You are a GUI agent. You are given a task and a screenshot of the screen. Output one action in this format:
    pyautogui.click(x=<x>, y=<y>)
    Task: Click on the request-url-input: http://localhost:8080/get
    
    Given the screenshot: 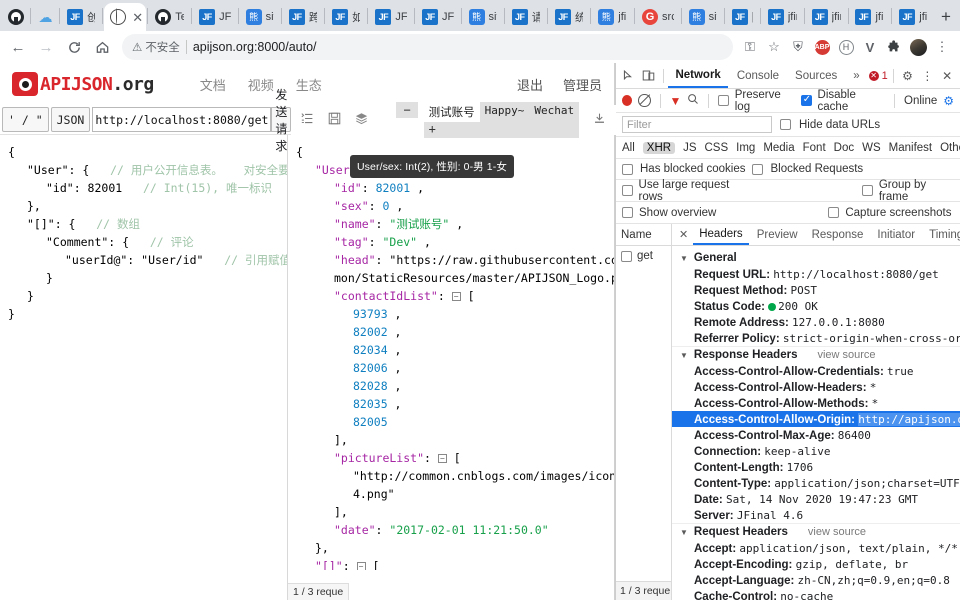 What is the action you would take?
    pyautogui.click(x=182, y=119)
    